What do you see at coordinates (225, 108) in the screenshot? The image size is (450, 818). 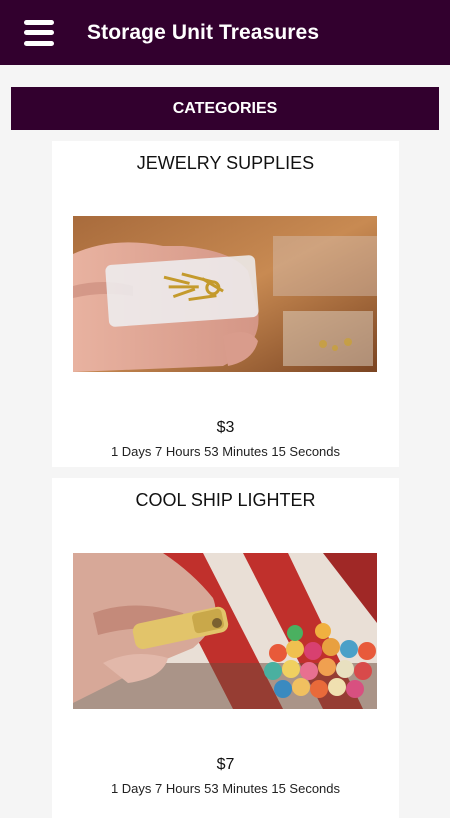 I see `categories-button: CATEGORIES` at bounding box center [225, 108].